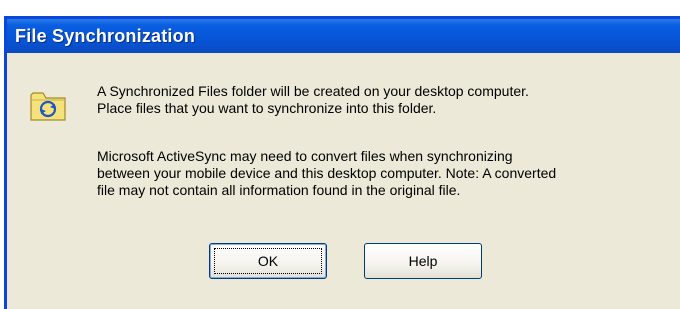  I want to click on sync-folder-icon, so click(49, 105).